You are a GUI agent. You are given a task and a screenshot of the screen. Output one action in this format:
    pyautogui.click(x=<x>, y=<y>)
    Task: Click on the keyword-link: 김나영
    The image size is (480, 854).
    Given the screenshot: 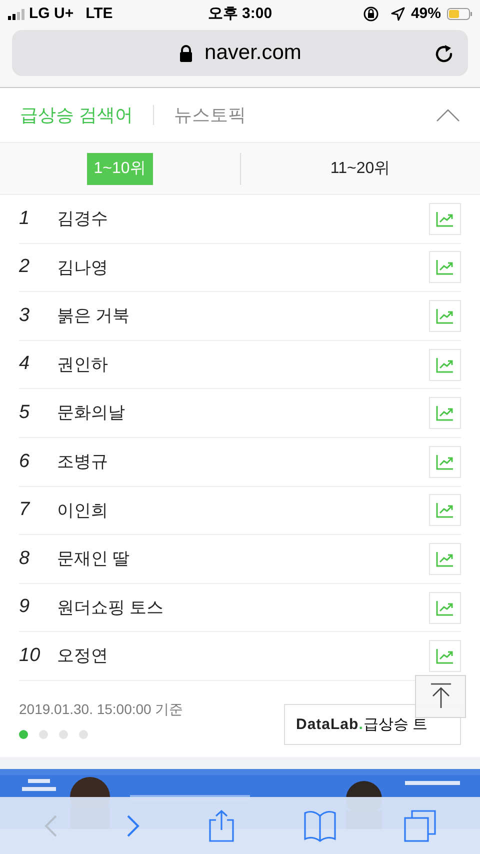 What is the action you would take?
    pyautogui.click(x=243, y=267)
    